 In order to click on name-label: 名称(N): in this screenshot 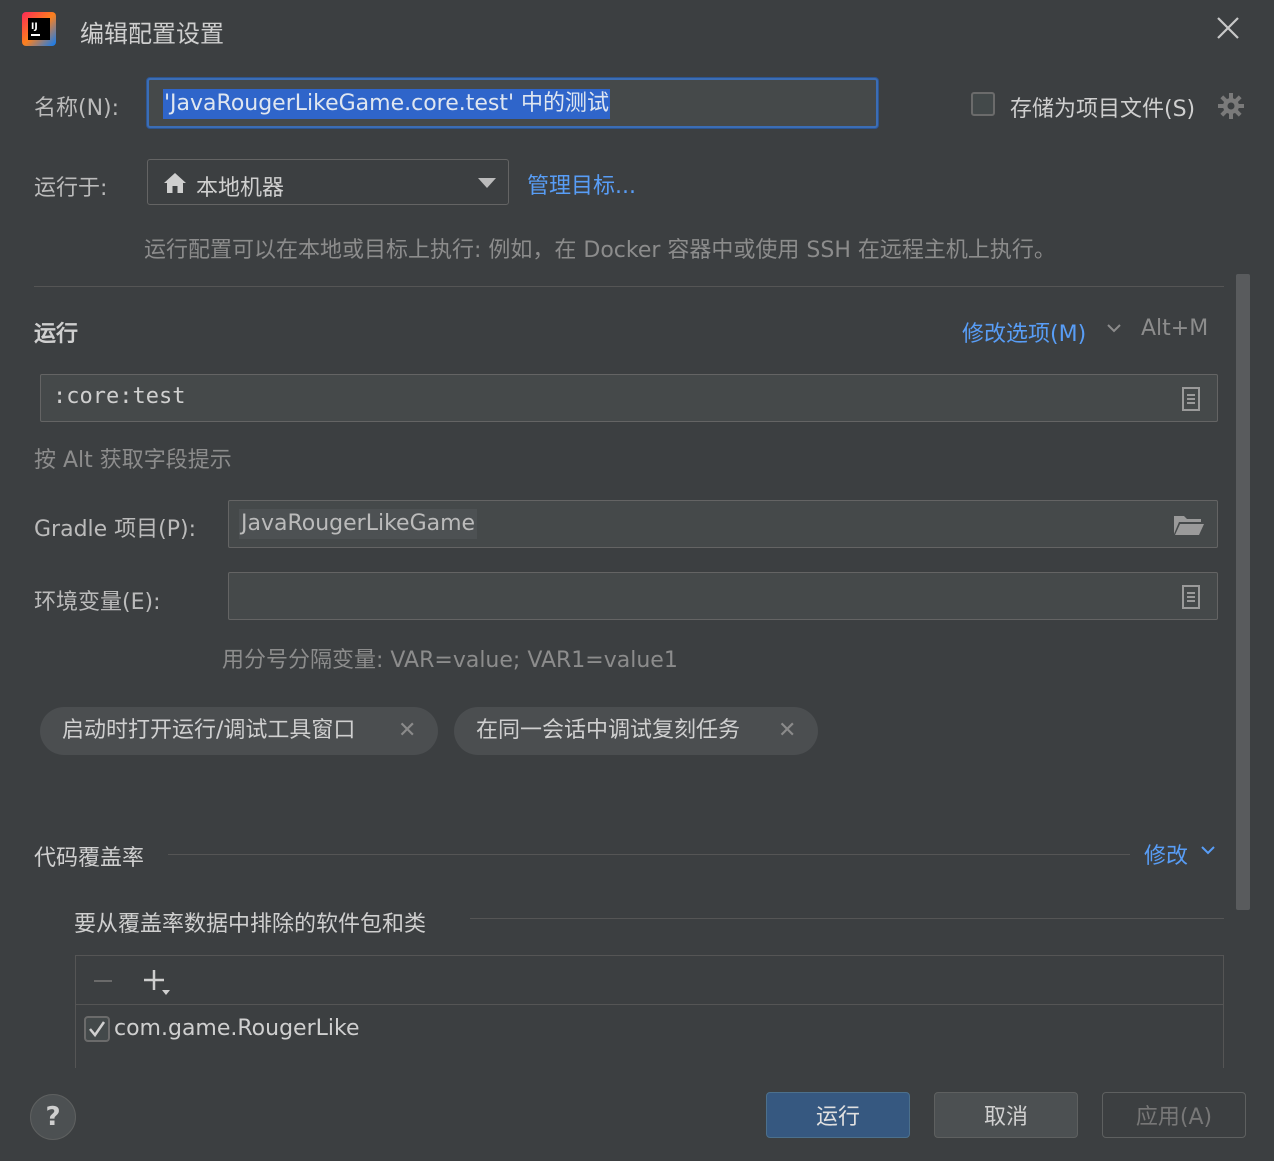, I will do `click(77, 108)`.